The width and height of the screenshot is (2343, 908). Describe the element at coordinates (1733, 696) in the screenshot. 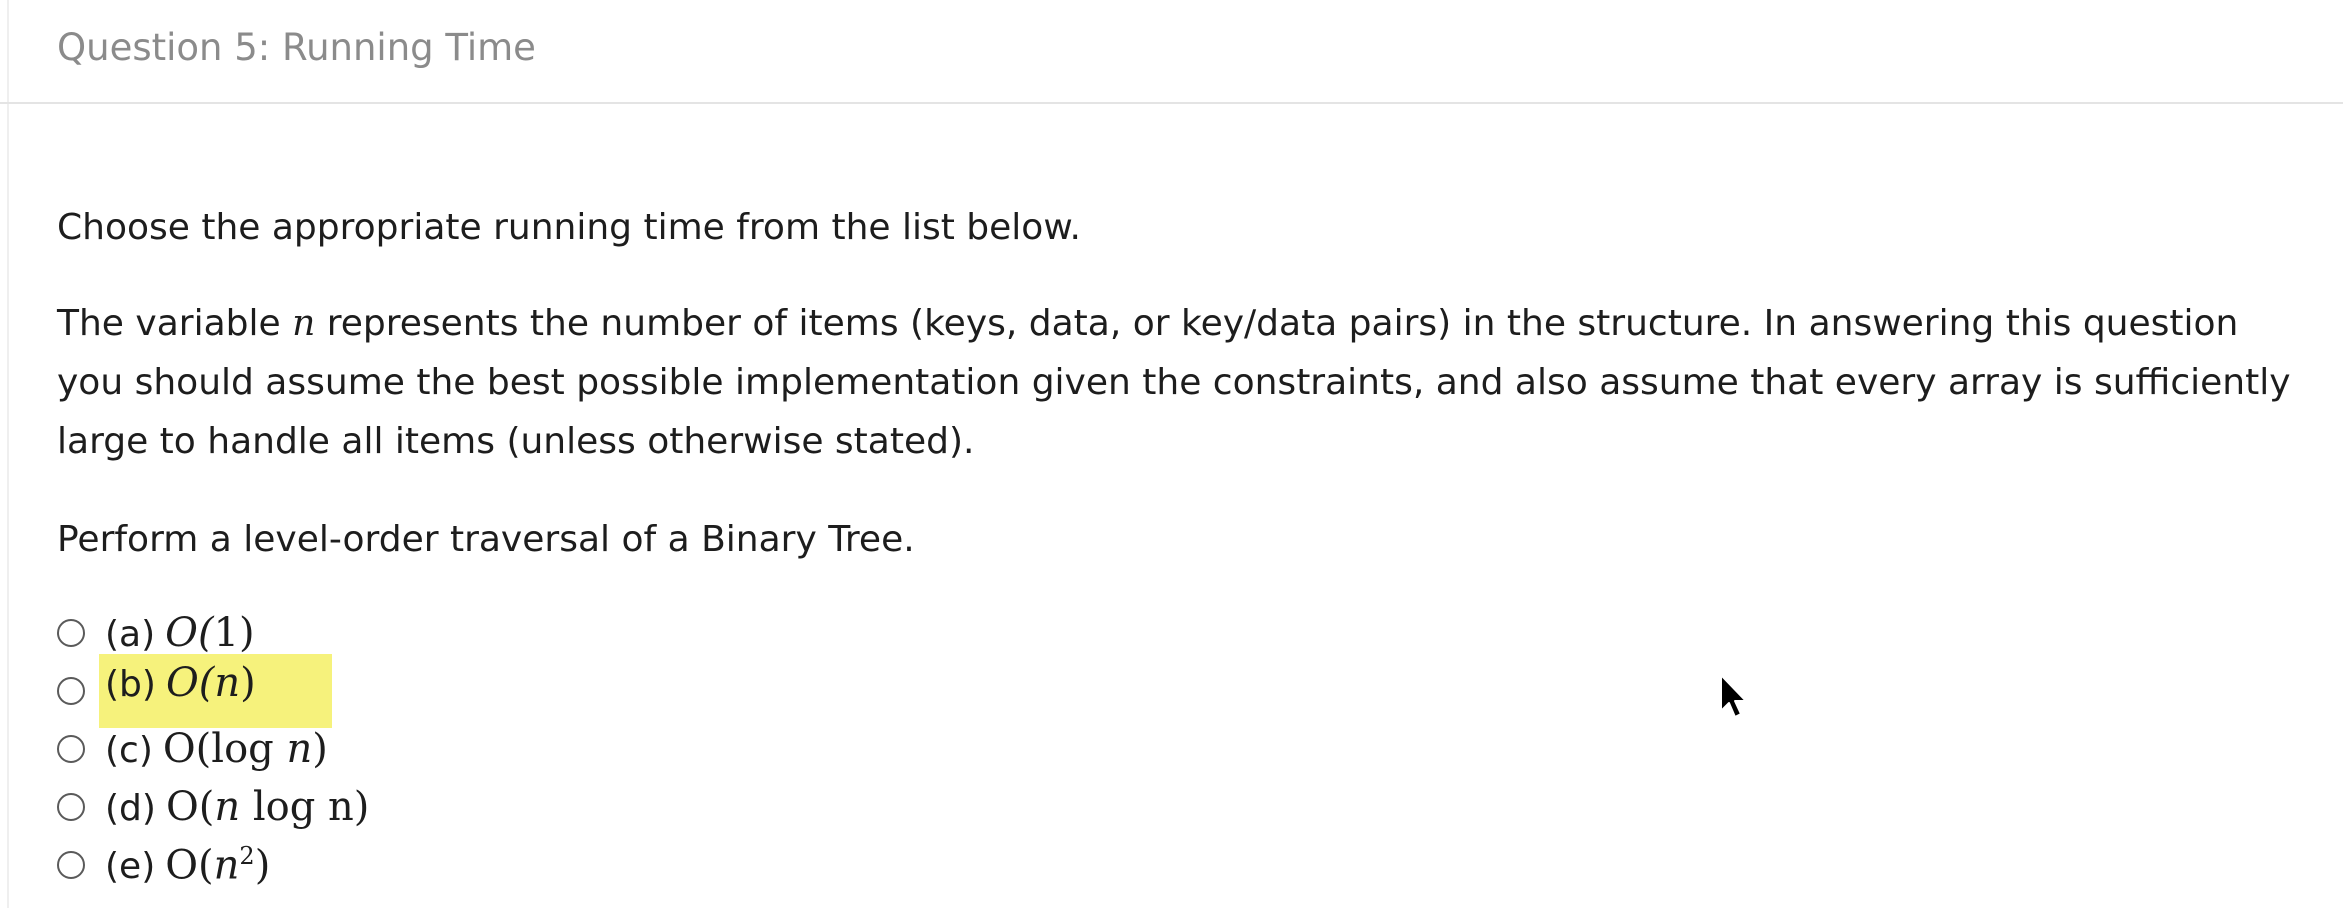

I see `mouse-pointer-arrow-icon` at that location.